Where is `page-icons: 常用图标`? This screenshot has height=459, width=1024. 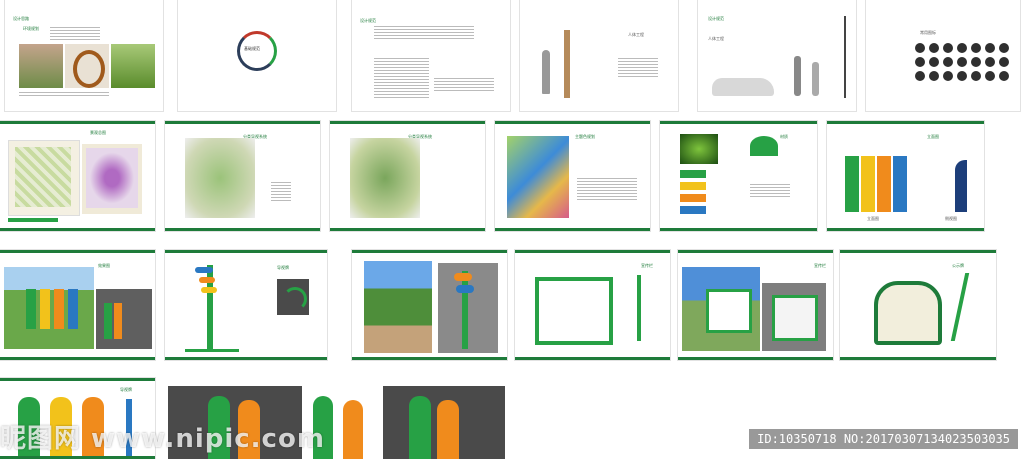 page-icons: 常用图标 is located at coordinates (943, 55).